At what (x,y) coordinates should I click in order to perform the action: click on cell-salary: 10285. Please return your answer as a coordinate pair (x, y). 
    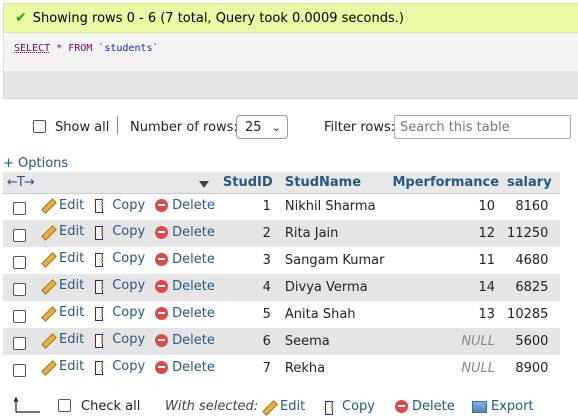
    Looking at the image, I should click on (532, 314).